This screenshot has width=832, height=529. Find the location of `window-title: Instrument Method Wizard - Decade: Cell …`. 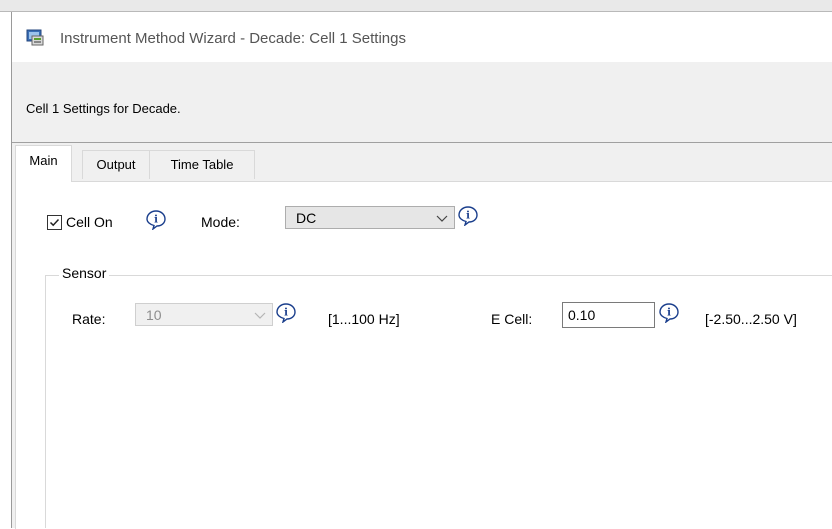

window-title: Instrument Method Wizard - Decade: Cell … is located at coordinates (233, 38).